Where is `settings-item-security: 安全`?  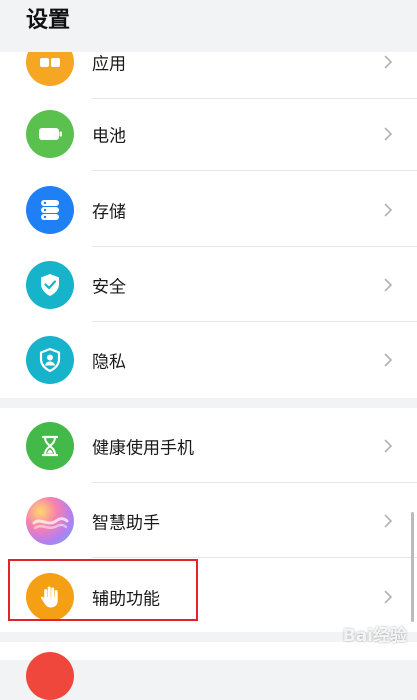 settings-item-security: 安全 is located at coordinates (208, 284).